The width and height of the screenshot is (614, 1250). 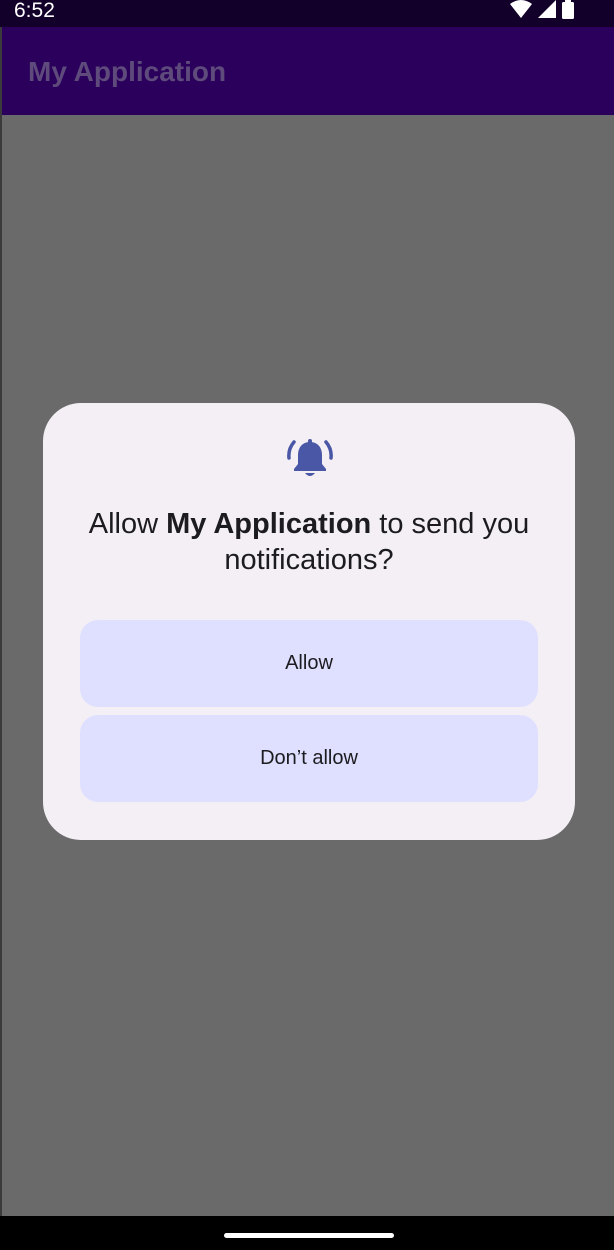 What do you see at coordinates (309, 1235) in the screenshot?
I see `home-gesture-handle` at bounding box center [309, 1235].